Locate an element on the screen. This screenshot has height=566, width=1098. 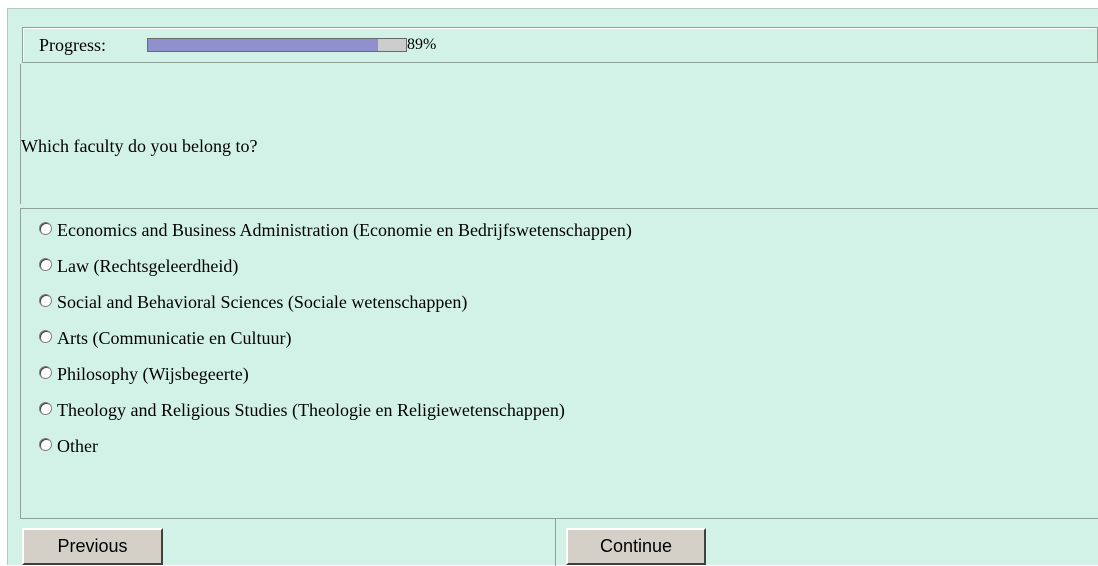
progress-bar-fill is located at coordinates (263, 45).